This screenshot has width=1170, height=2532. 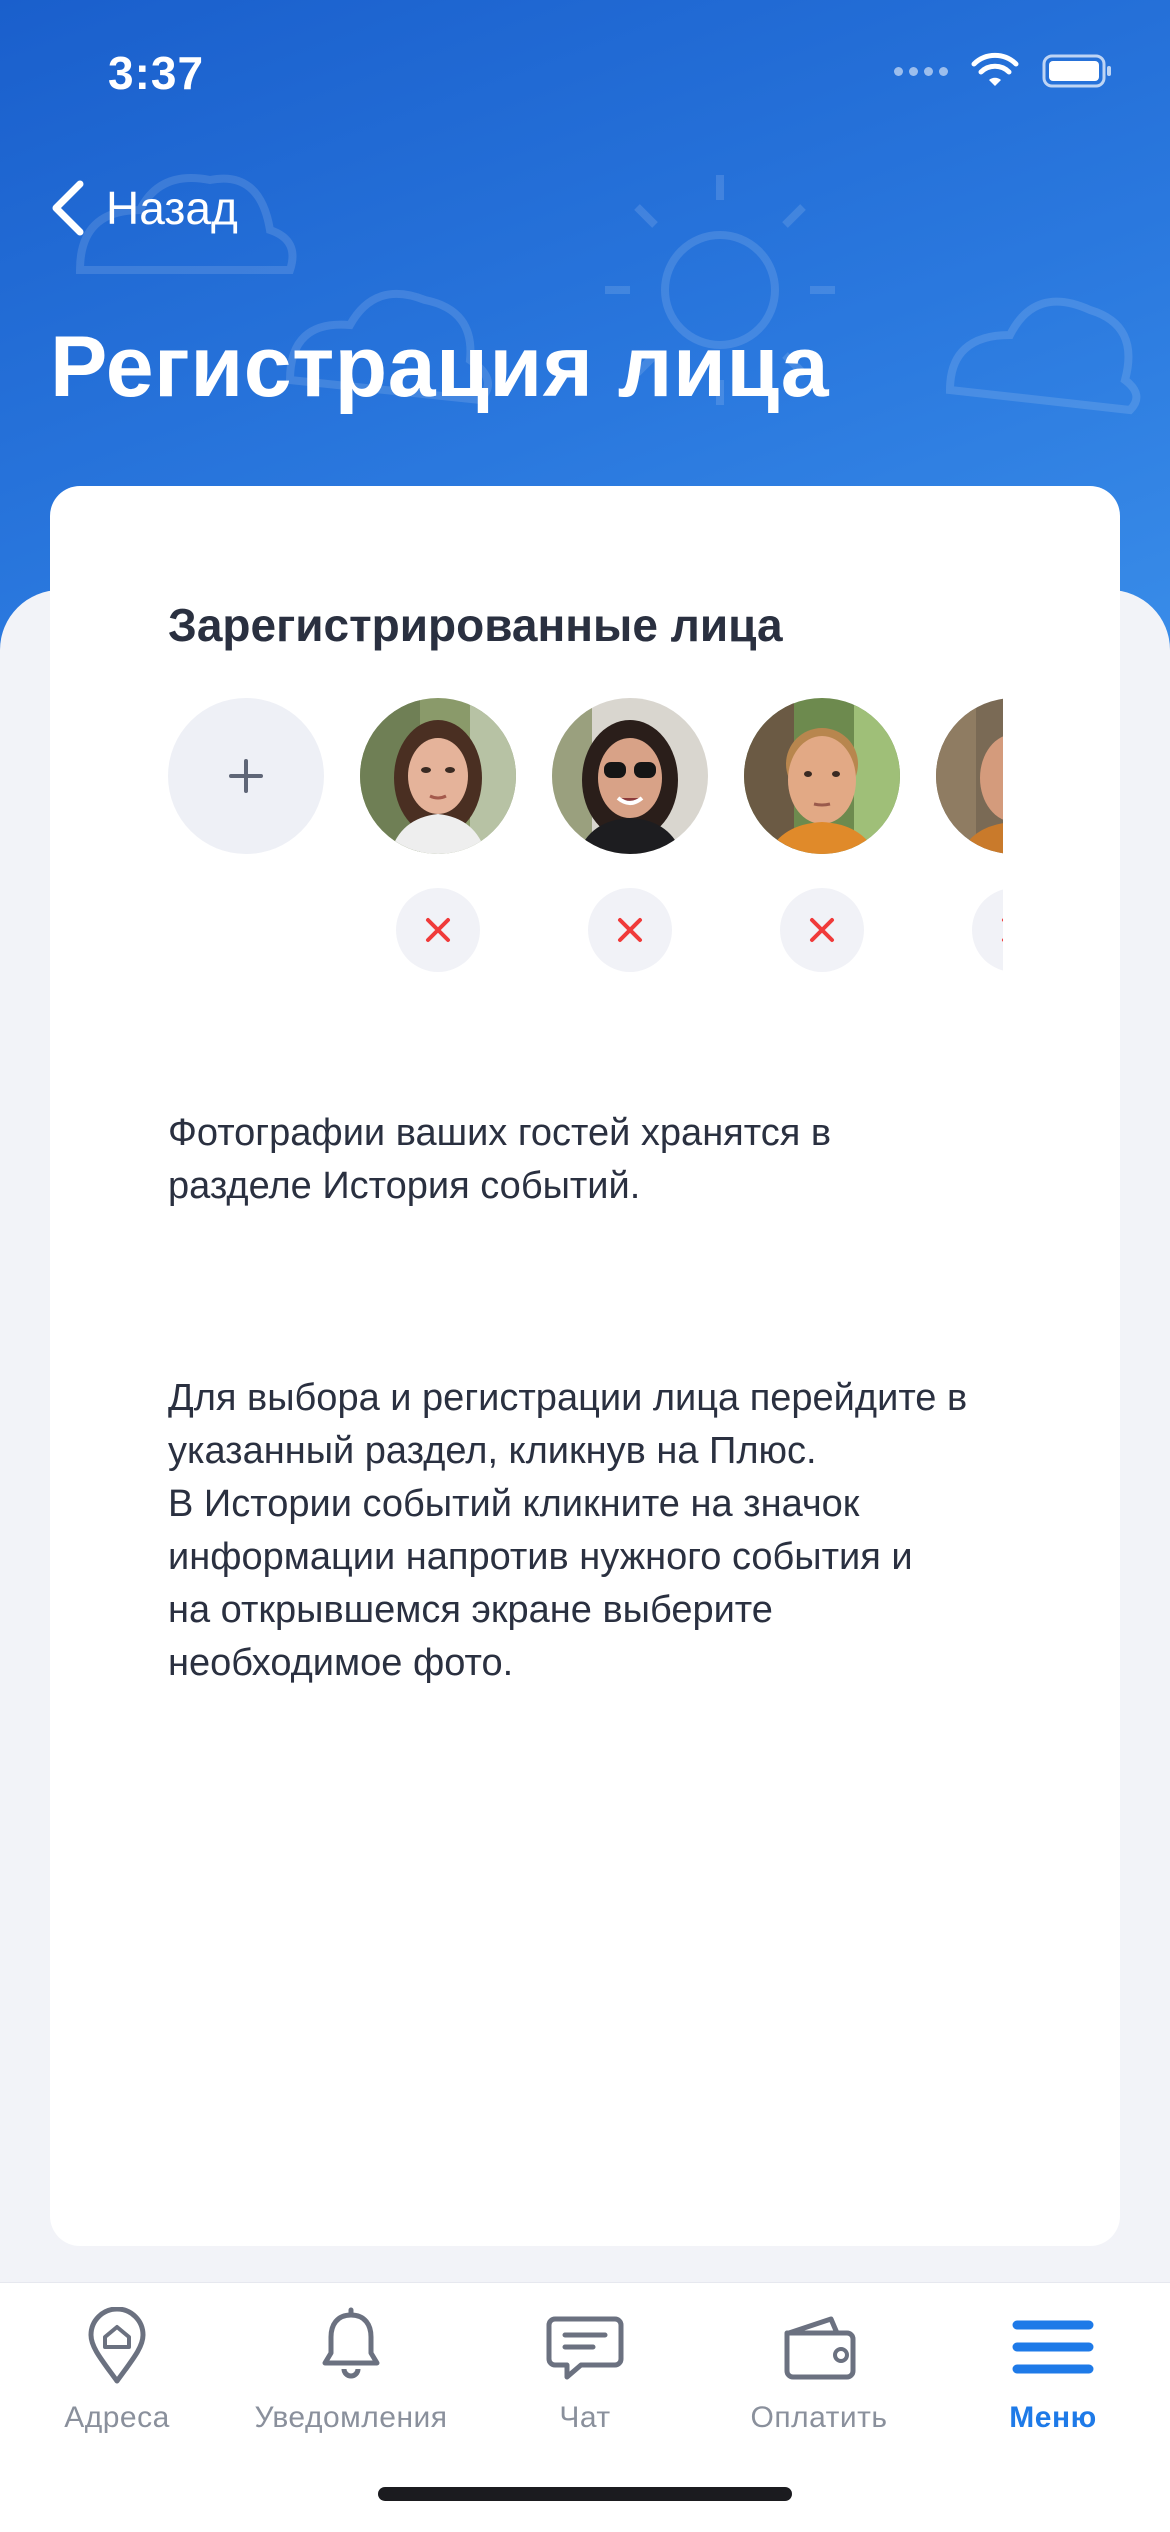 I want to click on tab-label: Чат, so click(x=585, y=2417).